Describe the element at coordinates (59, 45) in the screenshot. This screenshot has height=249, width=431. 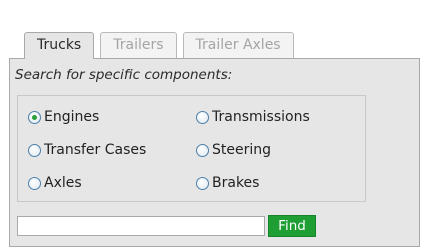
I see `tab-trucks: Trucks` at that location.